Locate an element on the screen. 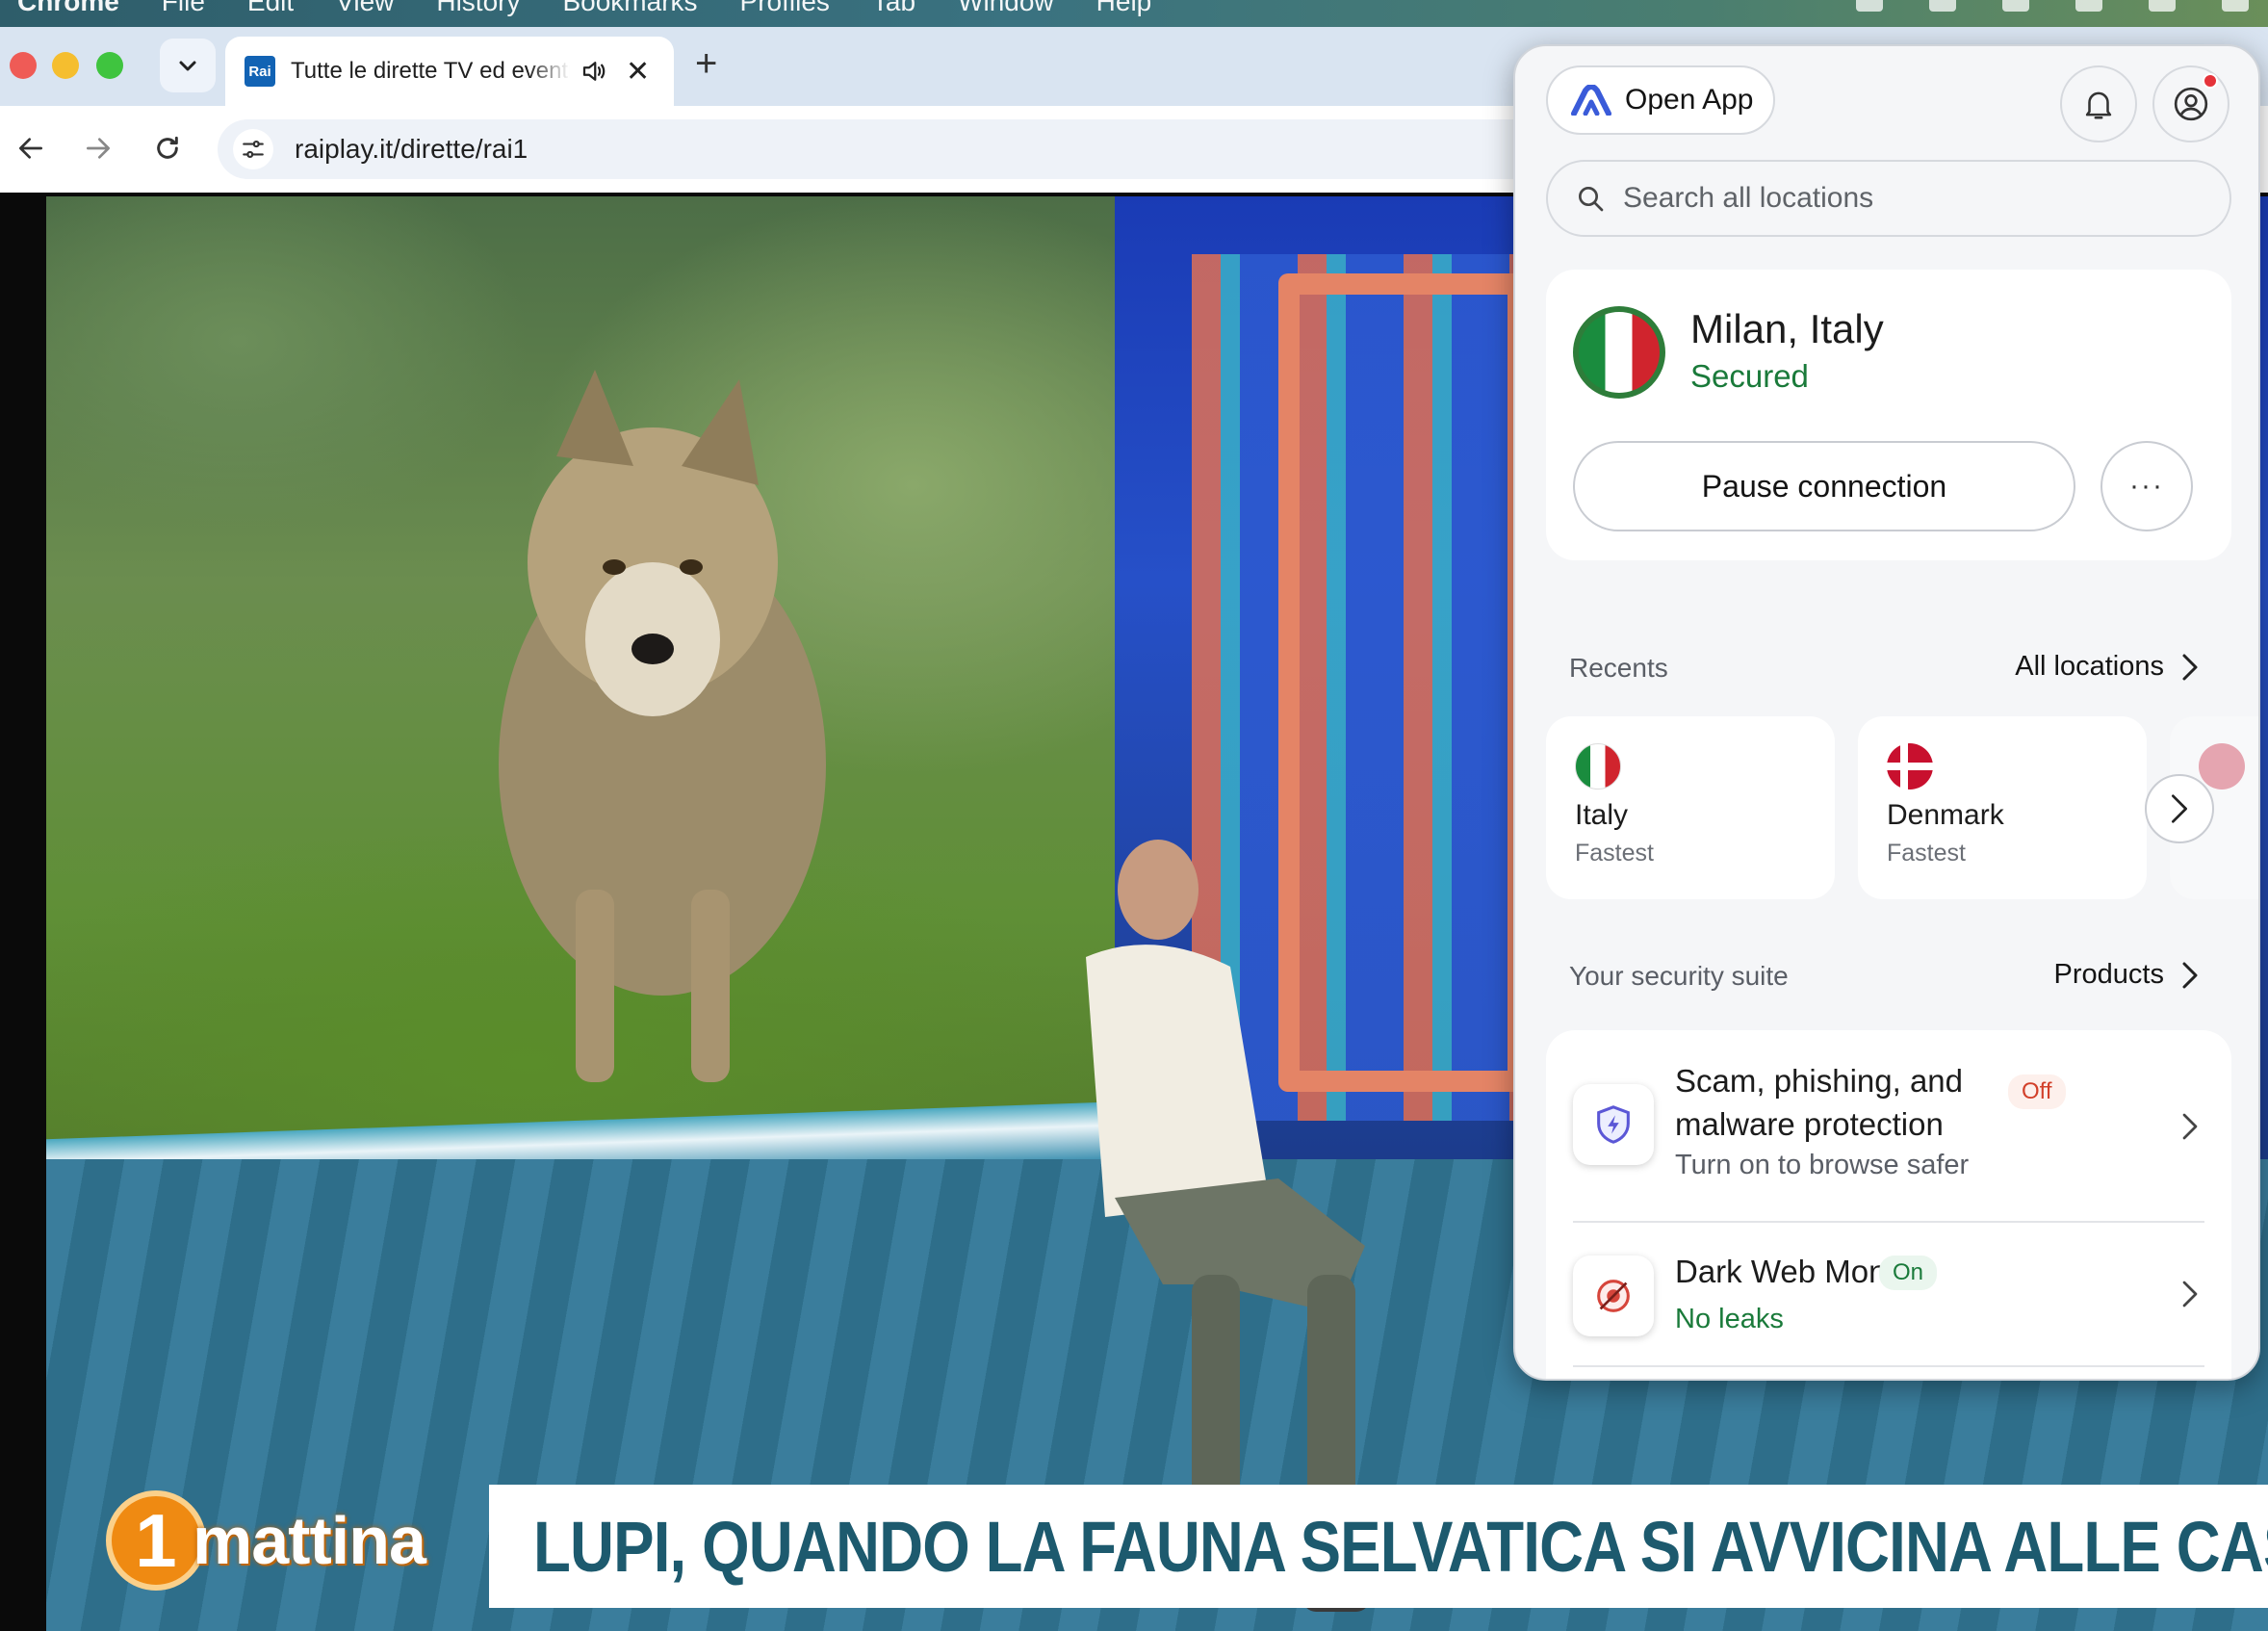  tab-active: Rai Tutte le dirette TV ed eventi ✕ is located at coordinates (449, 71).